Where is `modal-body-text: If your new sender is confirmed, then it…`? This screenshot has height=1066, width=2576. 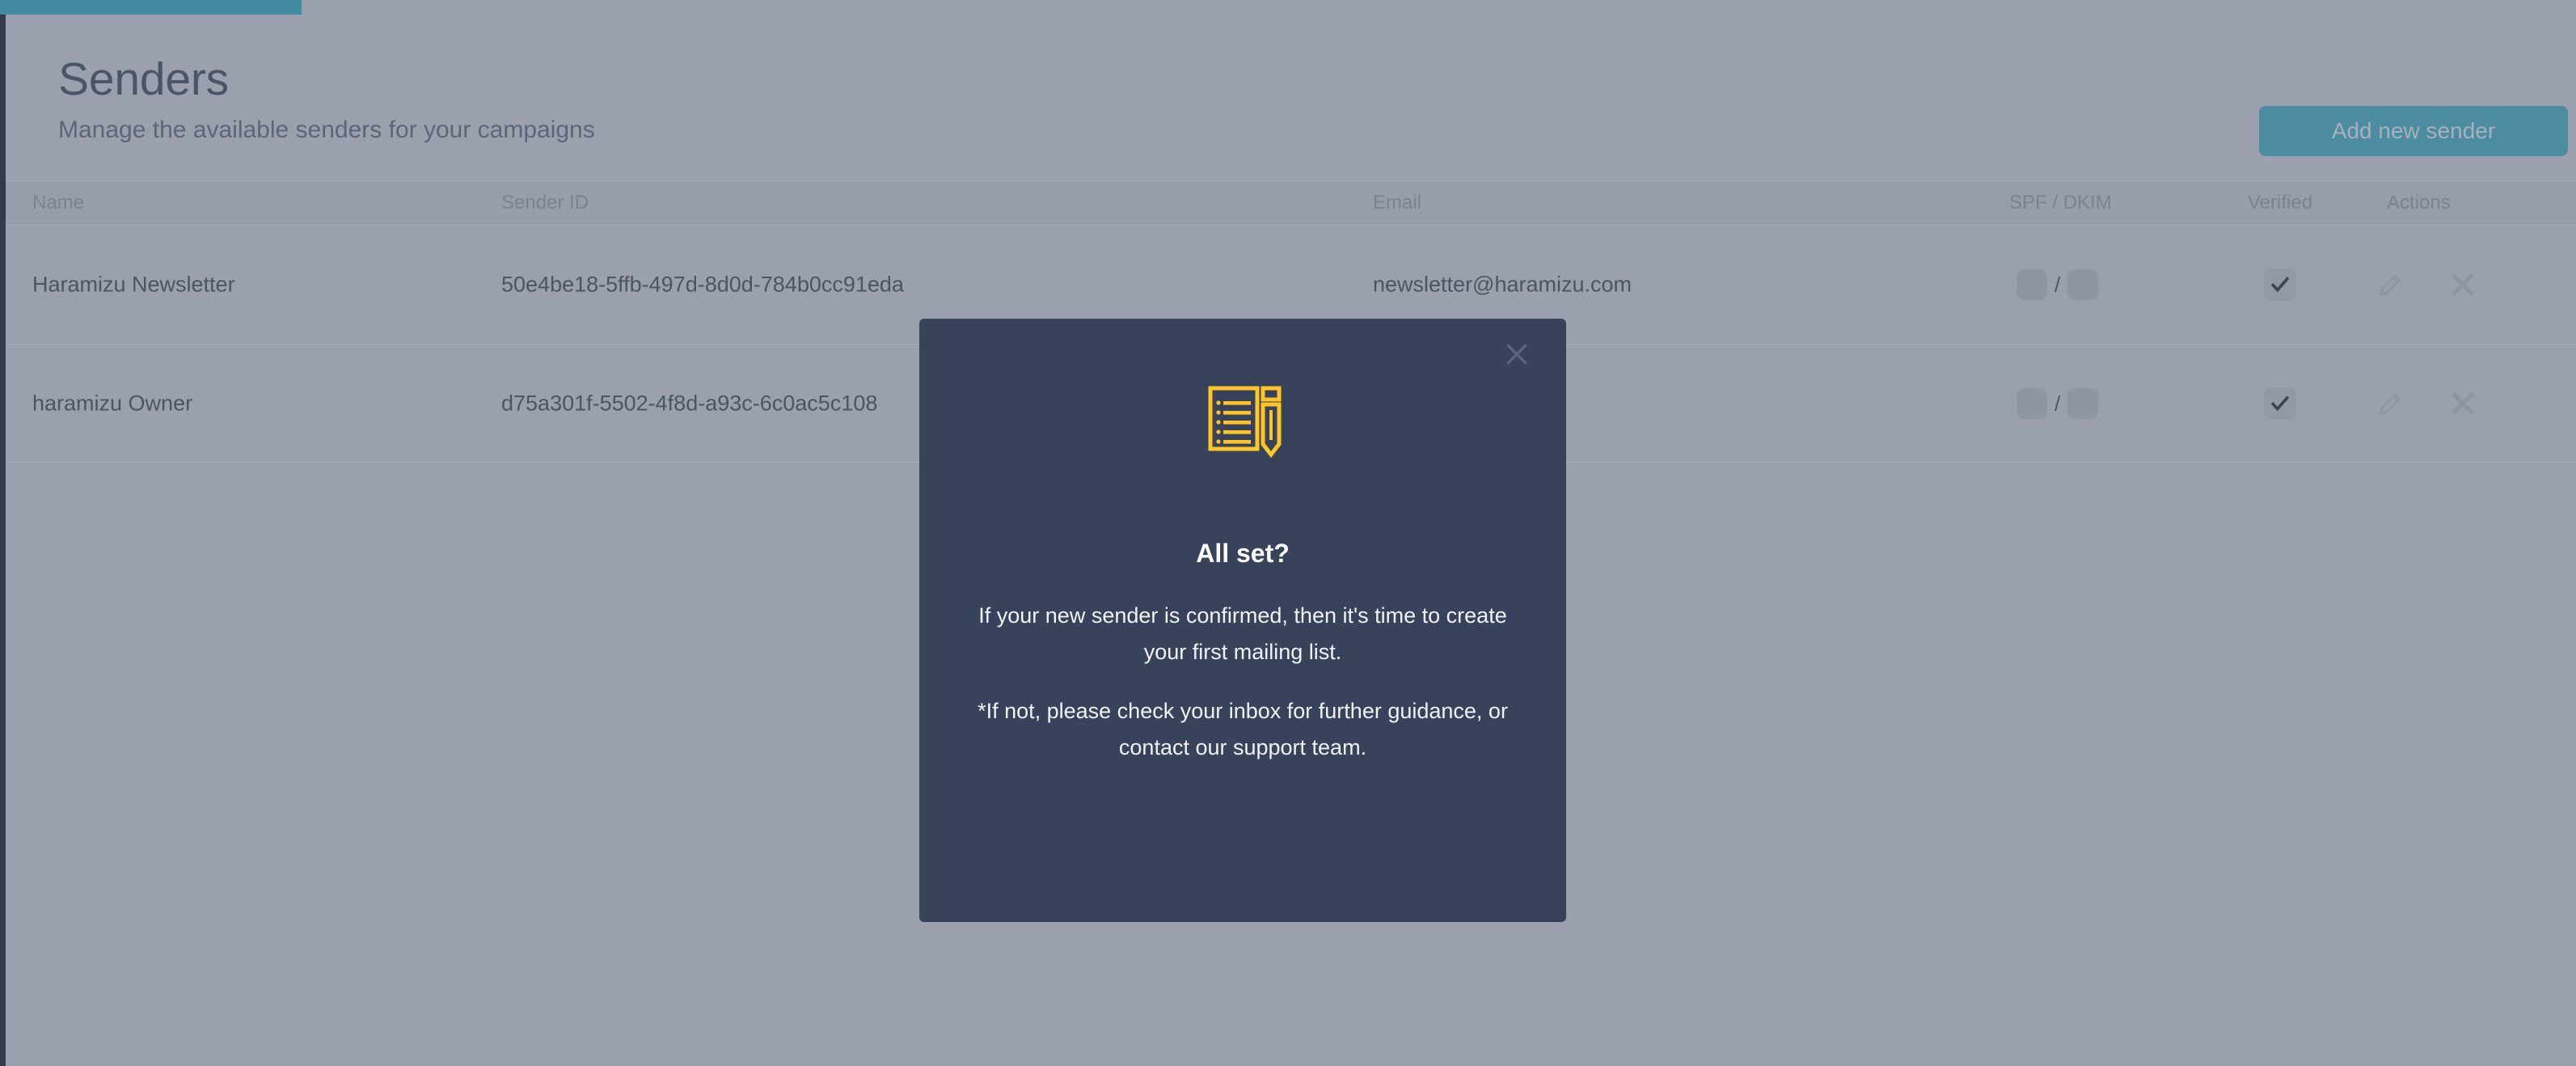 modal-body-text: If your new sender is confirmed, then it… is located at coordinates (1242, 633).